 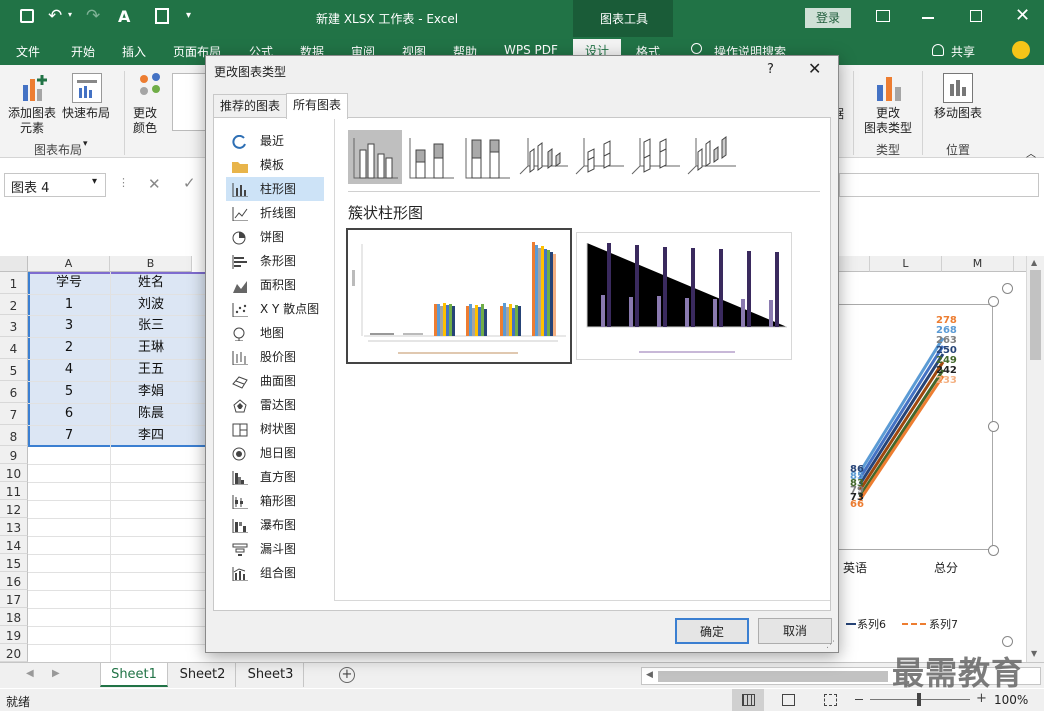 What do you see at coordinates (14, 473) in the screenshot?
I see `row-header: 10` at bounding box center [14, 473].